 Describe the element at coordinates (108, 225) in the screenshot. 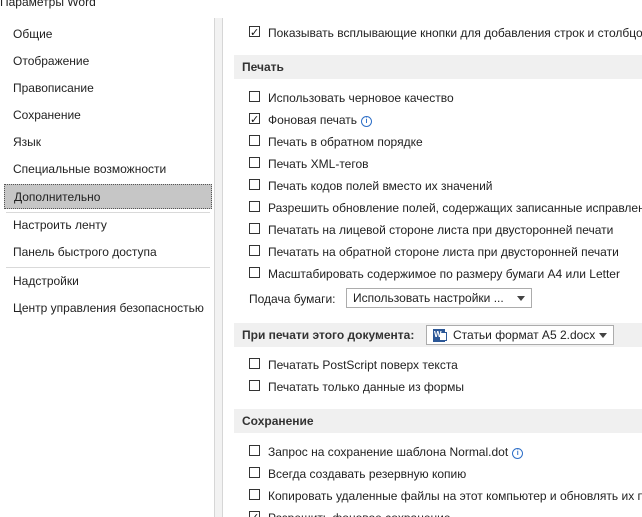

I see `sidebar-item-customize-ribbon: Настроить ленту` at that location.